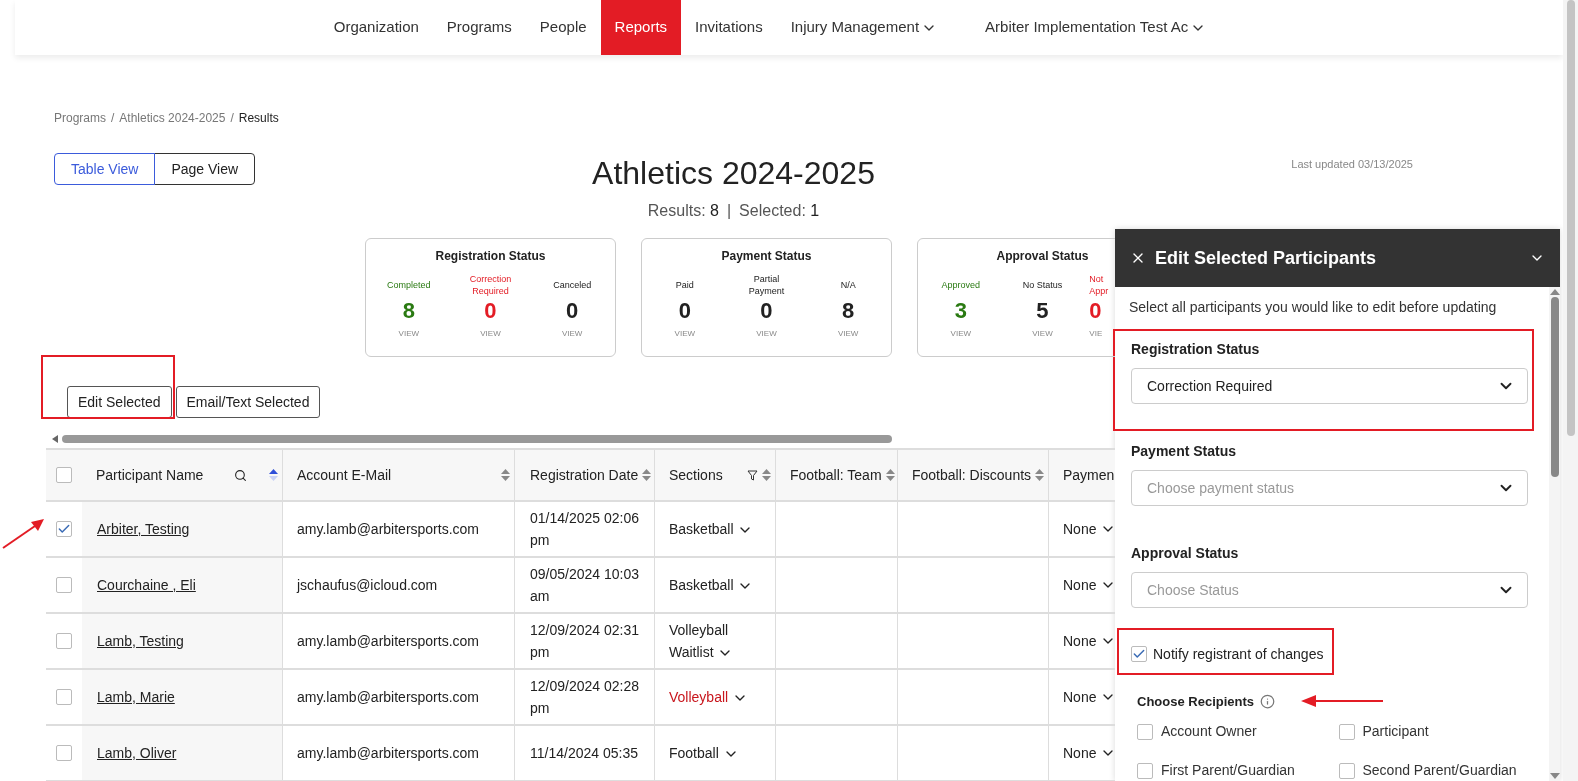 Image resolution: width=1578 pixels, height=781 pixels. I want to click on stat-value: 3, so click(960, 311).